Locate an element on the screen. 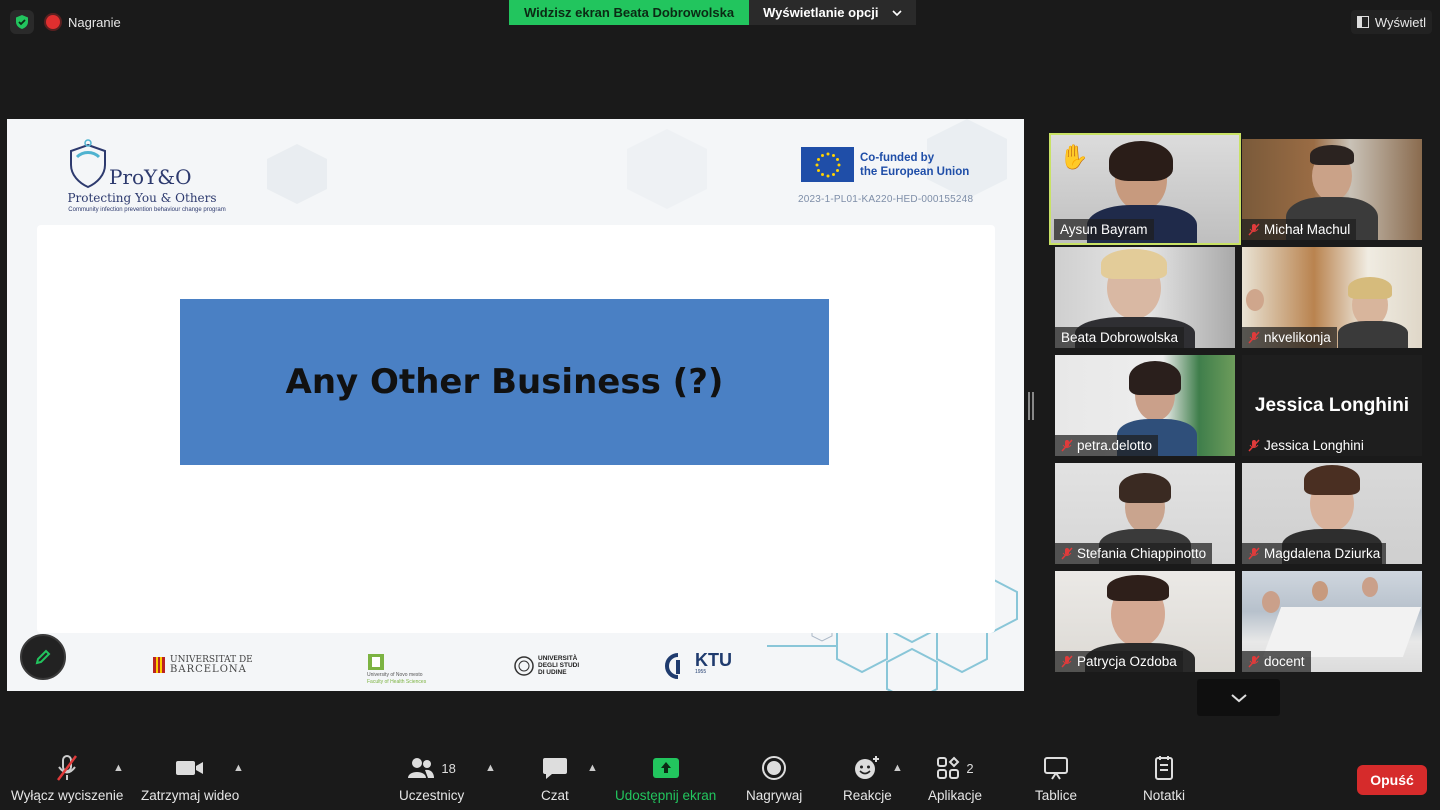  participant-name-tag: Patrycja Ozdoba is located at coordinates (1119, 661).